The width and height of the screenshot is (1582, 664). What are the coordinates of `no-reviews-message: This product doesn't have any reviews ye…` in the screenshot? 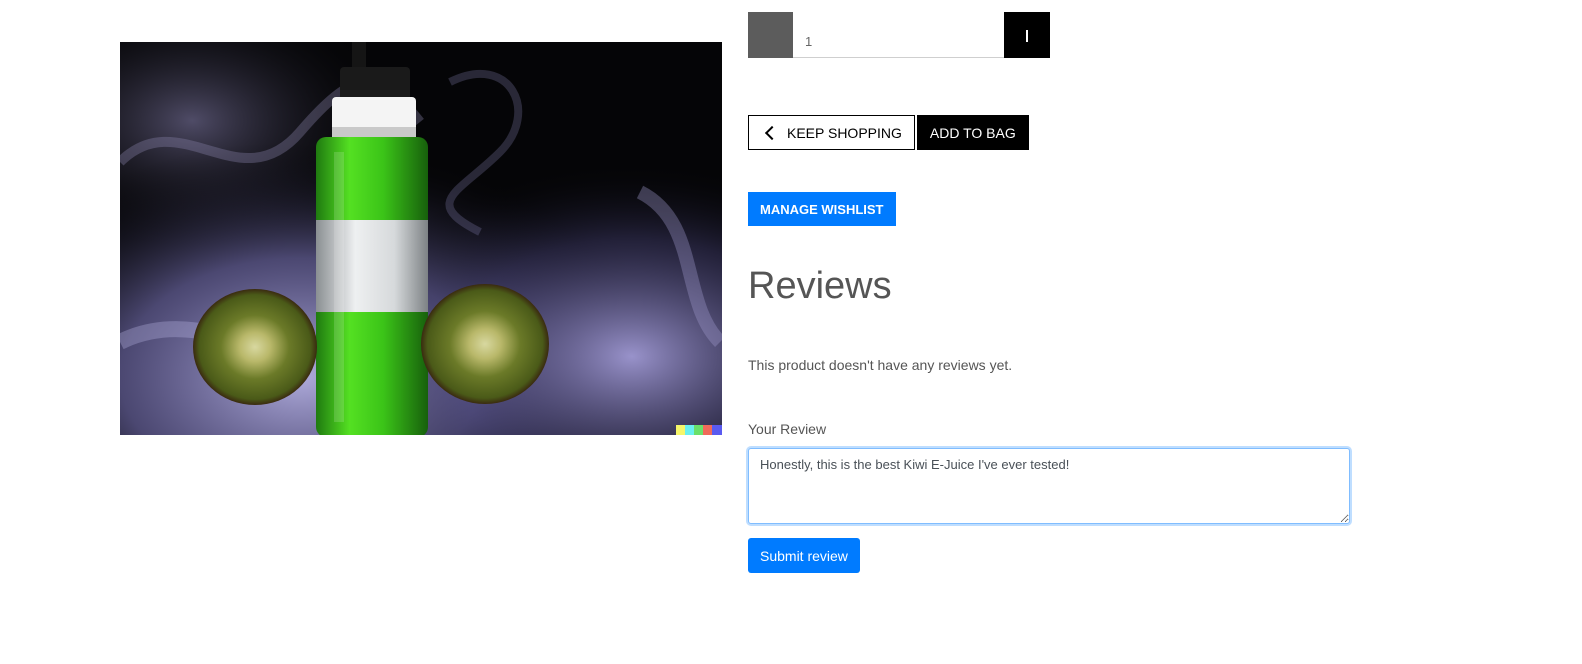 It's located at (880, 365).